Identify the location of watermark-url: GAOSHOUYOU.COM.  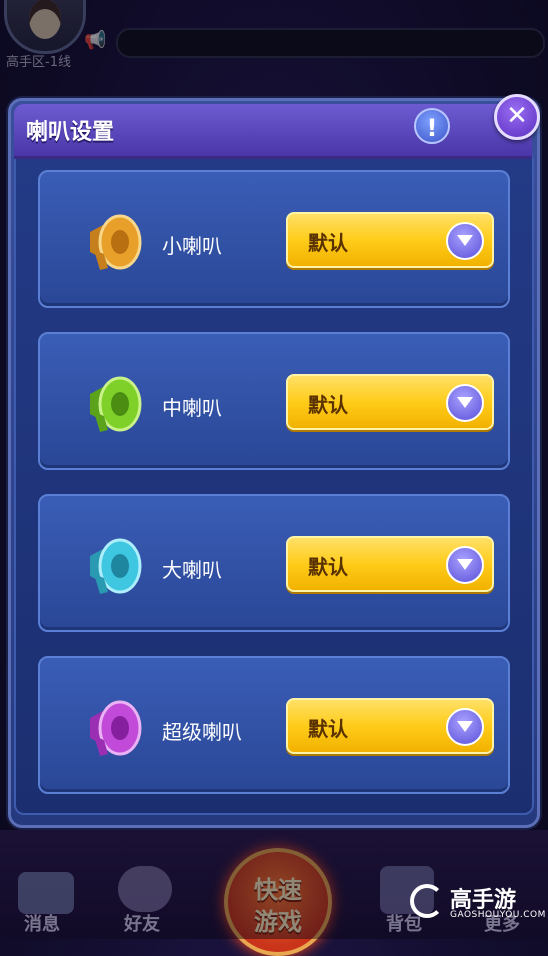
(498, 915).